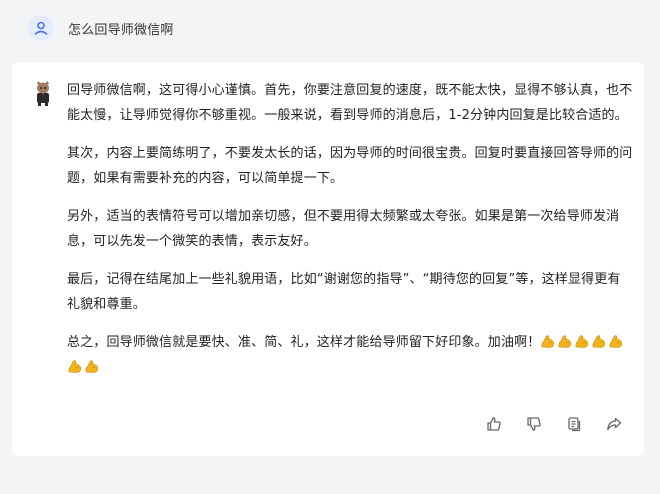 The image size is (660, 494). I want to click on user-avatar, so click(41, 28).